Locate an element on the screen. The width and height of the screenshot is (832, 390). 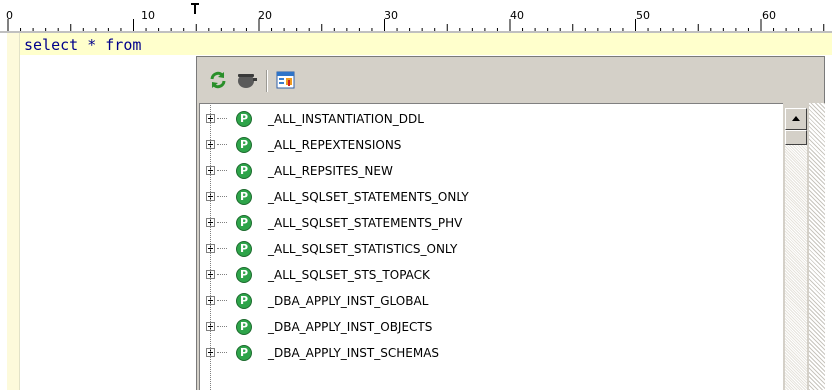
ruler-label-60: 60 is located at coordinates (769, 15).